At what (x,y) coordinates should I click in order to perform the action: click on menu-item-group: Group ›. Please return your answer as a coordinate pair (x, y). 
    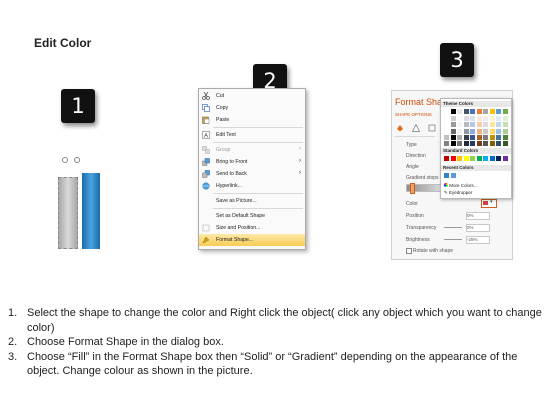
    Looking at the image, I should click on (252, 150).